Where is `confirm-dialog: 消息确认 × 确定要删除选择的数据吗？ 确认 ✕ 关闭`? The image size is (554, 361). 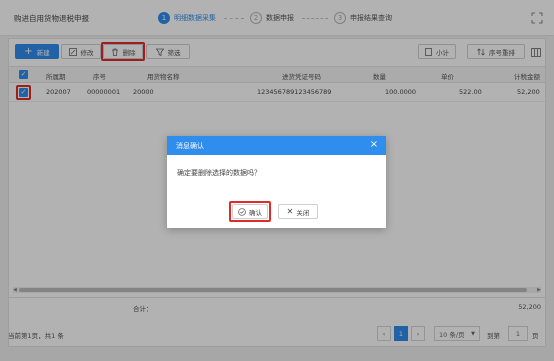 confirm-dialog: 消息确认 × 确定要删除选择的数据吗？ 确认 ✕ 关闭 is located at coordinates (276, 182).